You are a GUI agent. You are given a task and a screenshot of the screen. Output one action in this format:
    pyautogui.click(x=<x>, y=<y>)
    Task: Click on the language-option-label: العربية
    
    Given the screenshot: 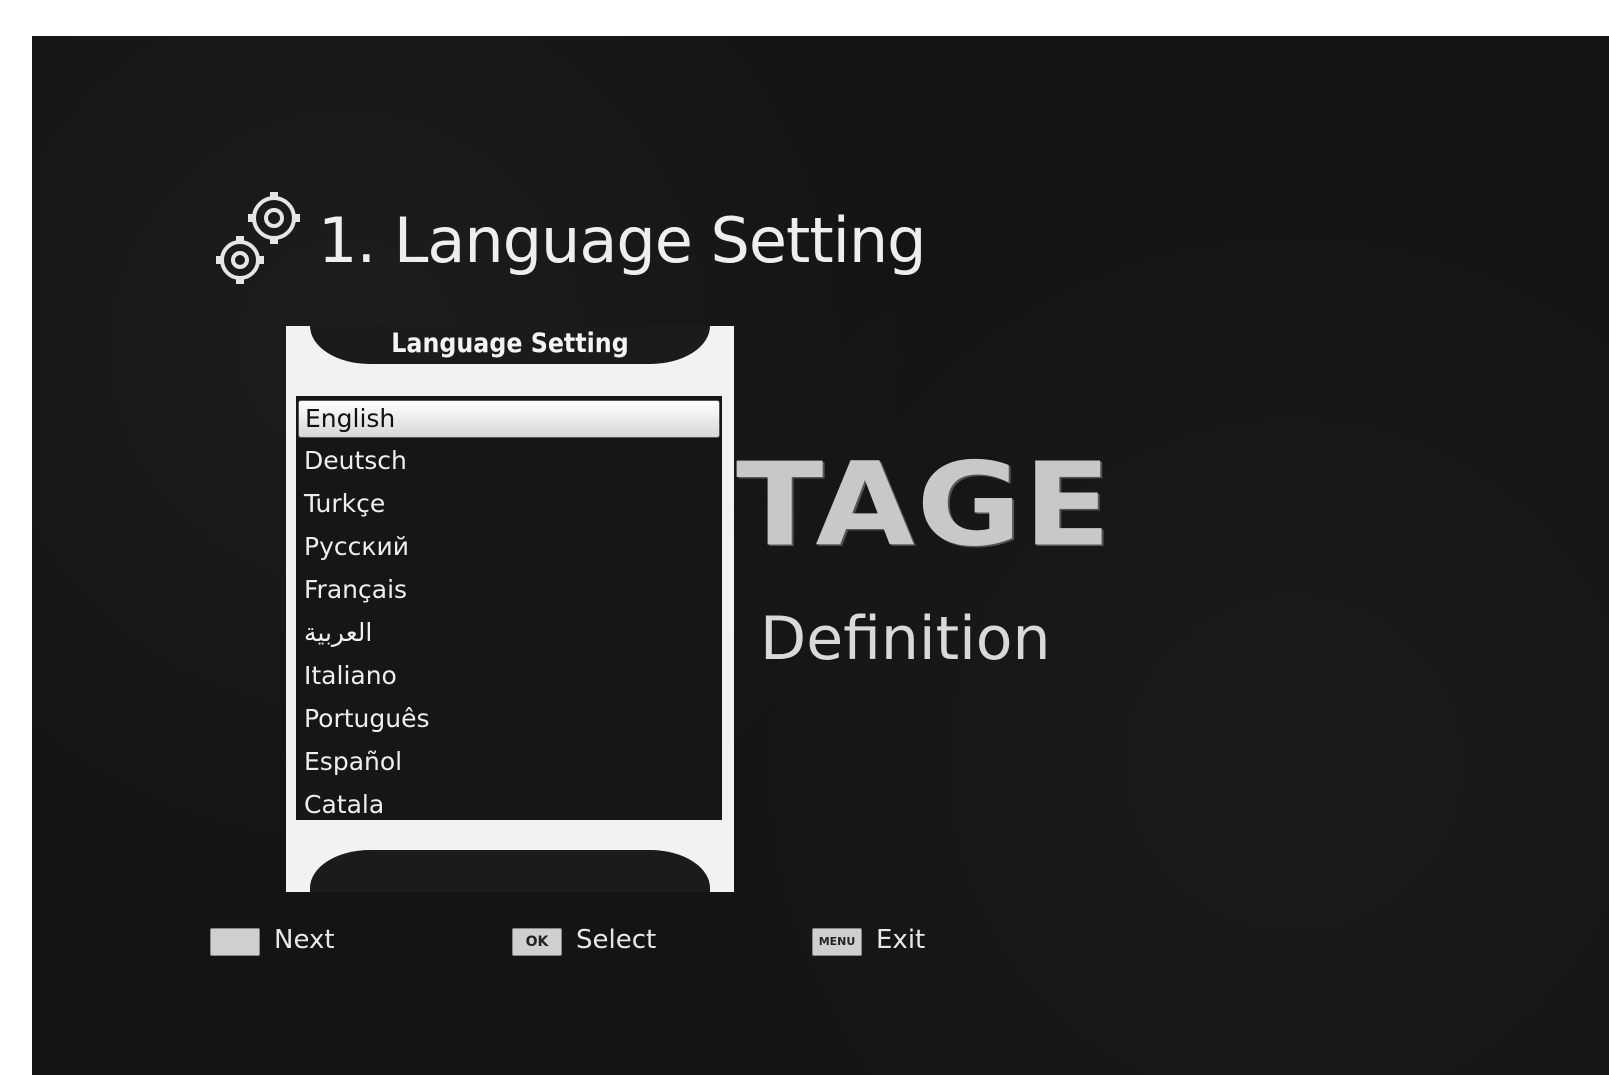 What is the action you would take?
    pyautogui.click(x=338, y=632)
    